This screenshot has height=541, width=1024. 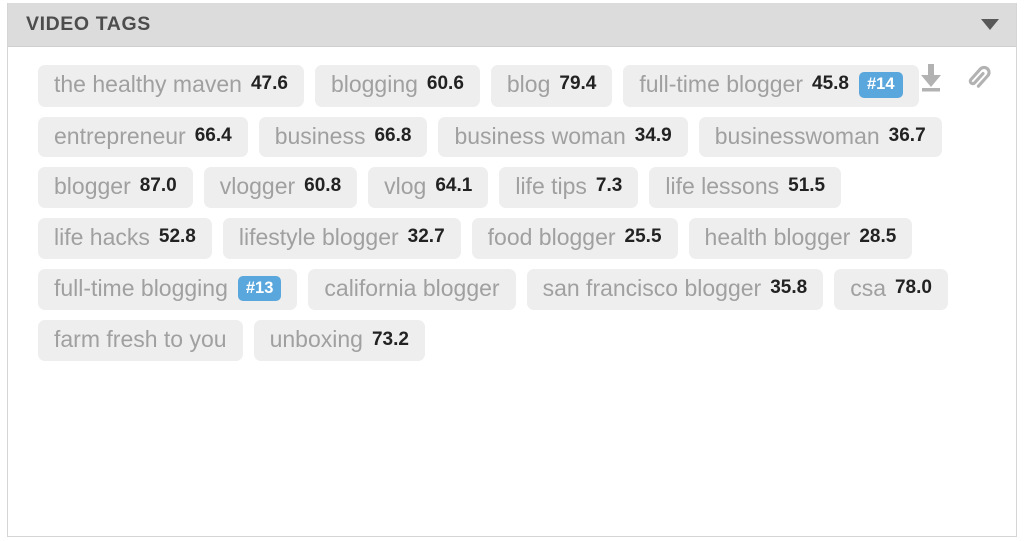 What do you see at coordinates (652, 288) in the screenshot?
I see `tag-label: san francisco blogger` at bounding box center [652, 288].